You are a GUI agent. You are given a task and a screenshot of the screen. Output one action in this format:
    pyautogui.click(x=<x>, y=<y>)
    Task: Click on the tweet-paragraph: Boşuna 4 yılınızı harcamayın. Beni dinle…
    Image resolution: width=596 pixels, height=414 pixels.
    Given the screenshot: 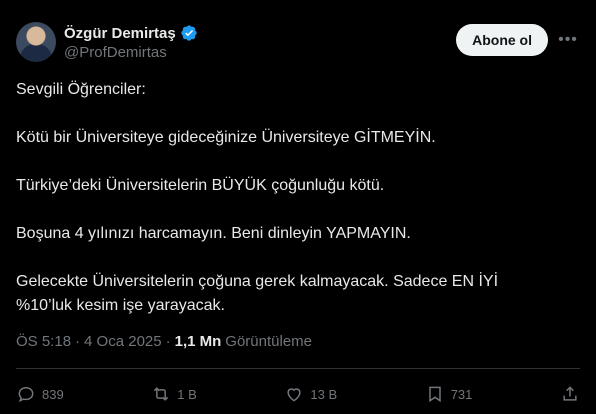 What is the action you would take?
    pyautogui.click(x=213, y=233)
    